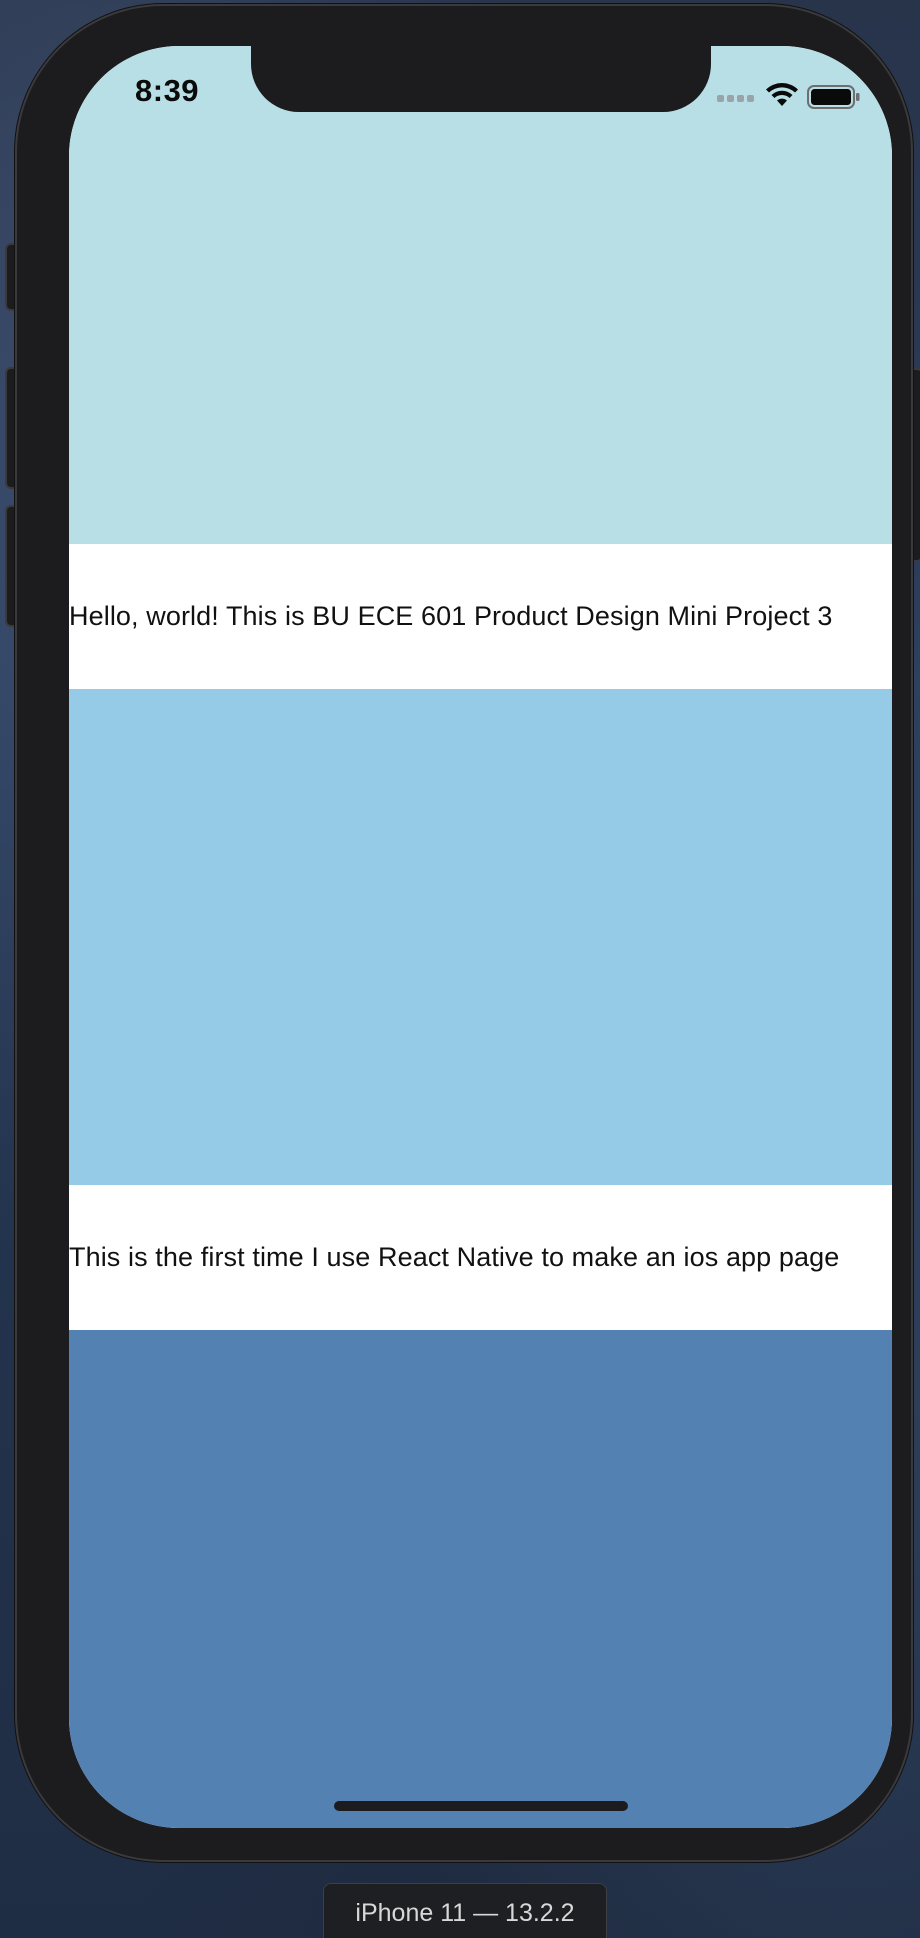 The height and width of the screenshot is (1938, 920). What do you see at coordinates (833, 97) in the screenshot?
I see `battery-icon` at bounding box center [833, 97].